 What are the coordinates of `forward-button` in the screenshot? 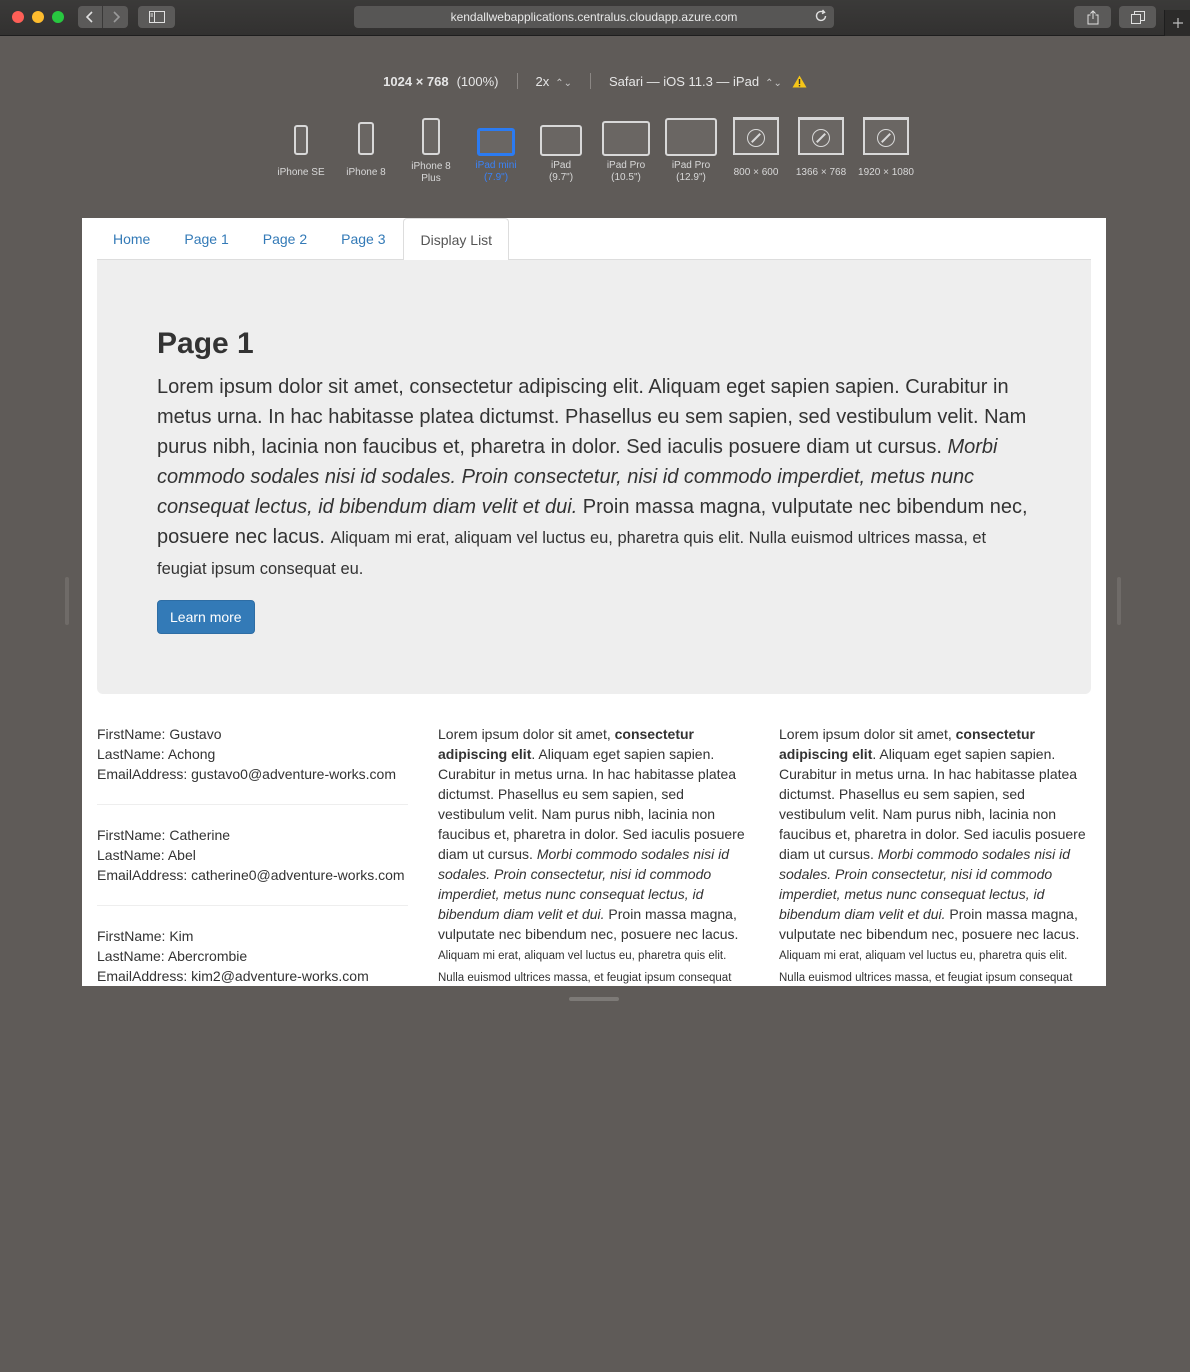 It's located at (115, 17).